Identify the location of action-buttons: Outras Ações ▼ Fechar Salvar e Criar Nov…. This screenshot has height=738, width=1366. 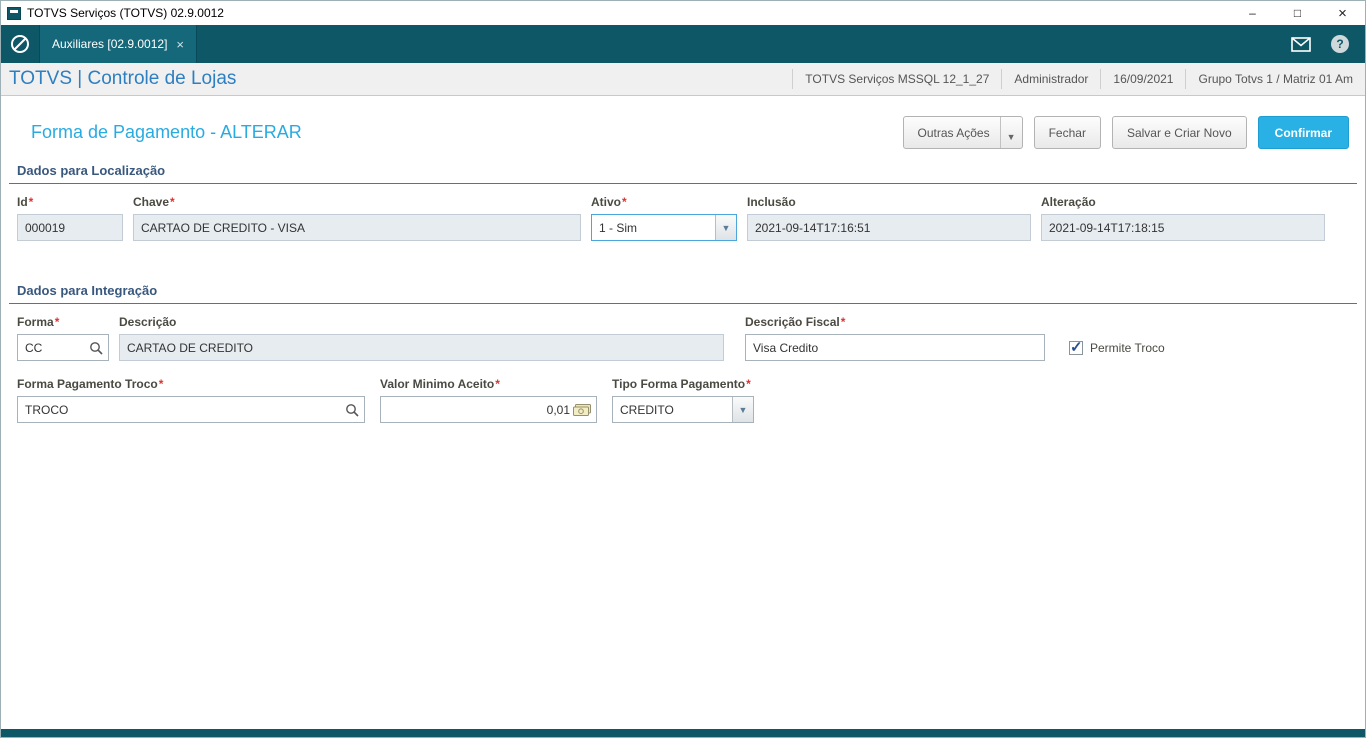
(1125, 132).